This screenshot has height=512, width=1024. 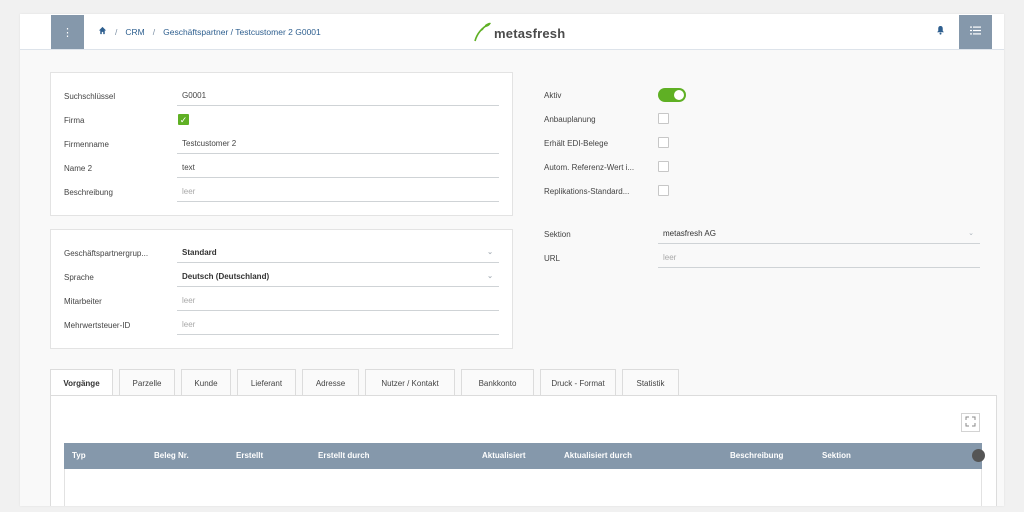 I want to click on aktiv-label: Aktiv, so click(x=553, y=95).